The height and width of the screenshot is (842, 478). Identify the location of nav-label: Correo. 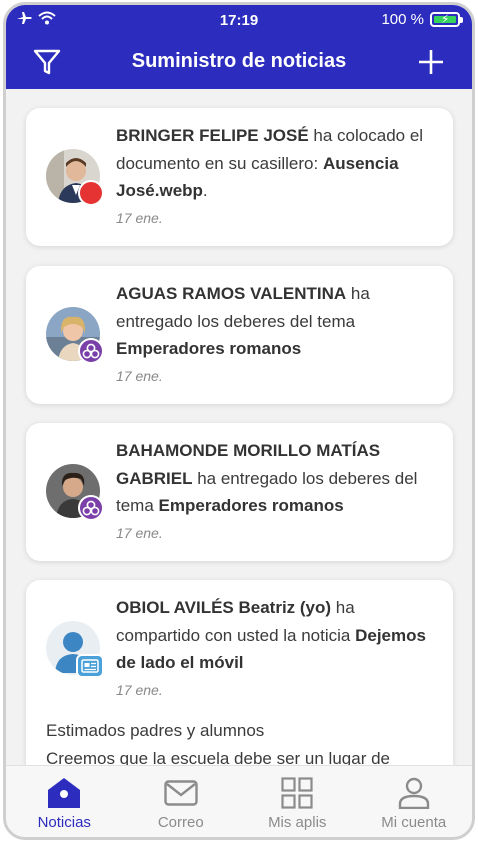
(180, 822).